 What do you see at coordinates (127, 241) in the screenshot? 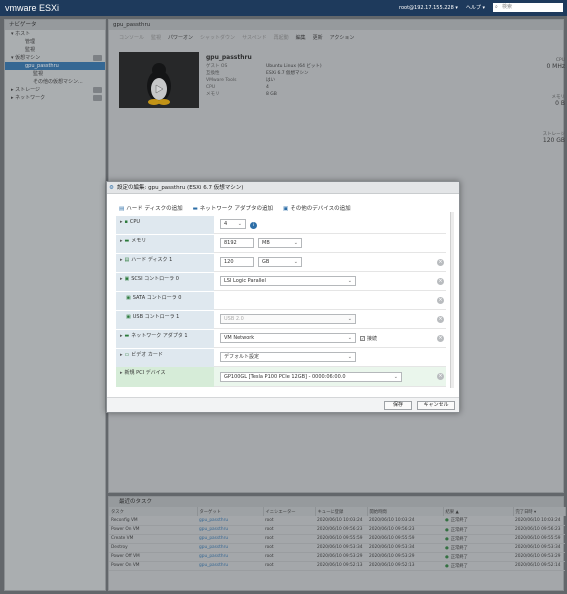
I see `memory-icon: ▬` at bounding box center [127, 241].